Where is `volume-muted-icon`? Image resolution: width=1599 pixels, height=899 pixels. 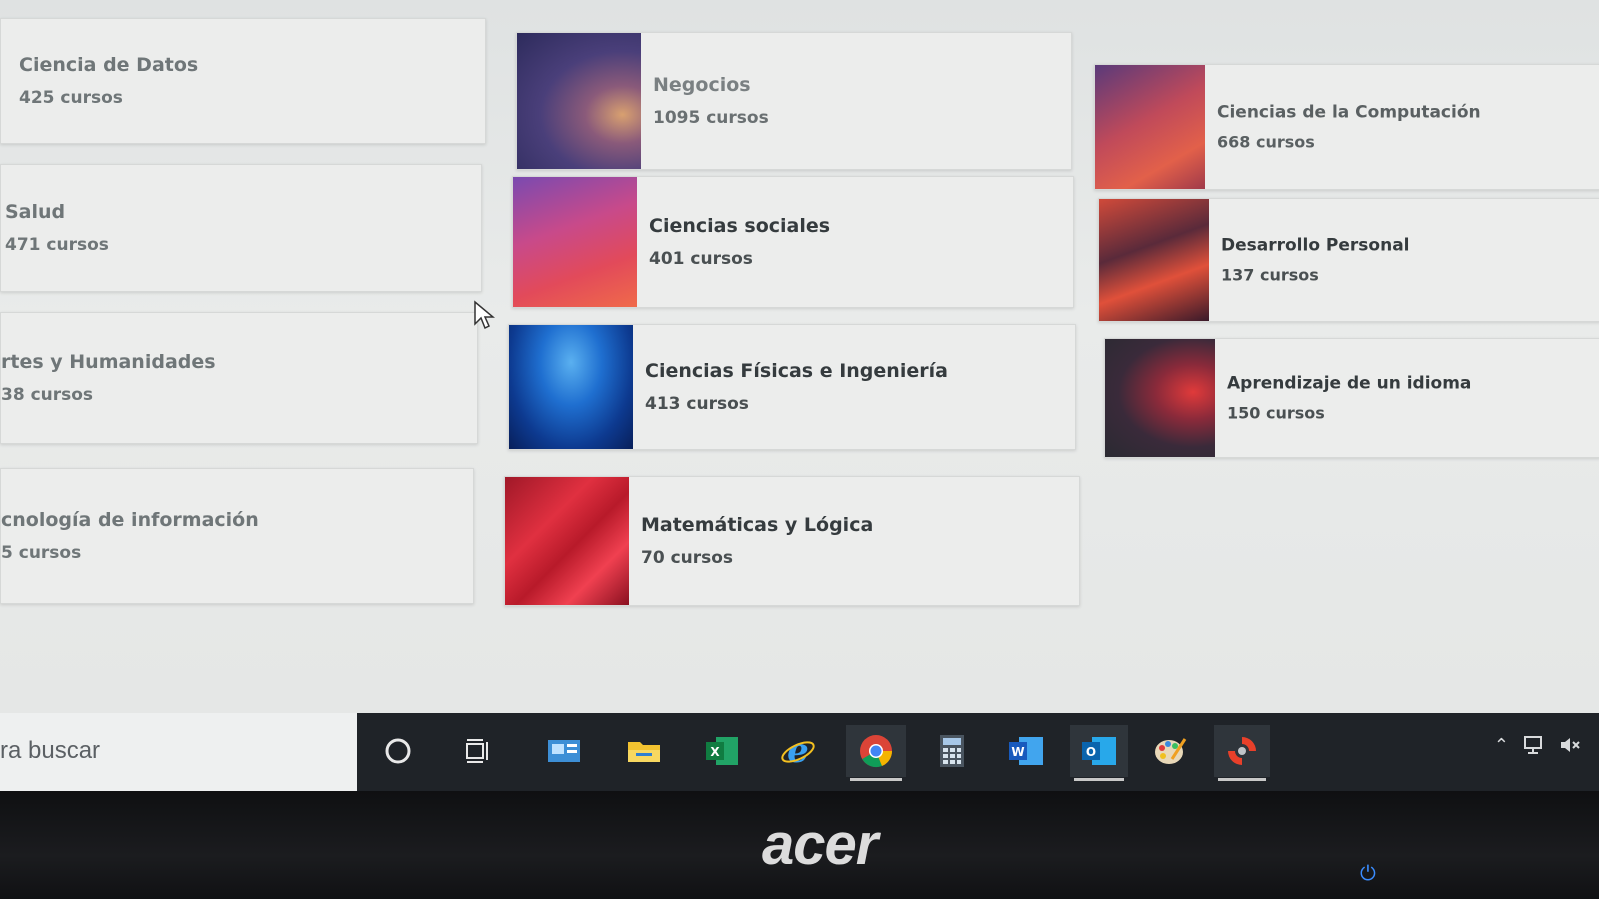 volume-muted-icon is located at coordinates (1570, 745).